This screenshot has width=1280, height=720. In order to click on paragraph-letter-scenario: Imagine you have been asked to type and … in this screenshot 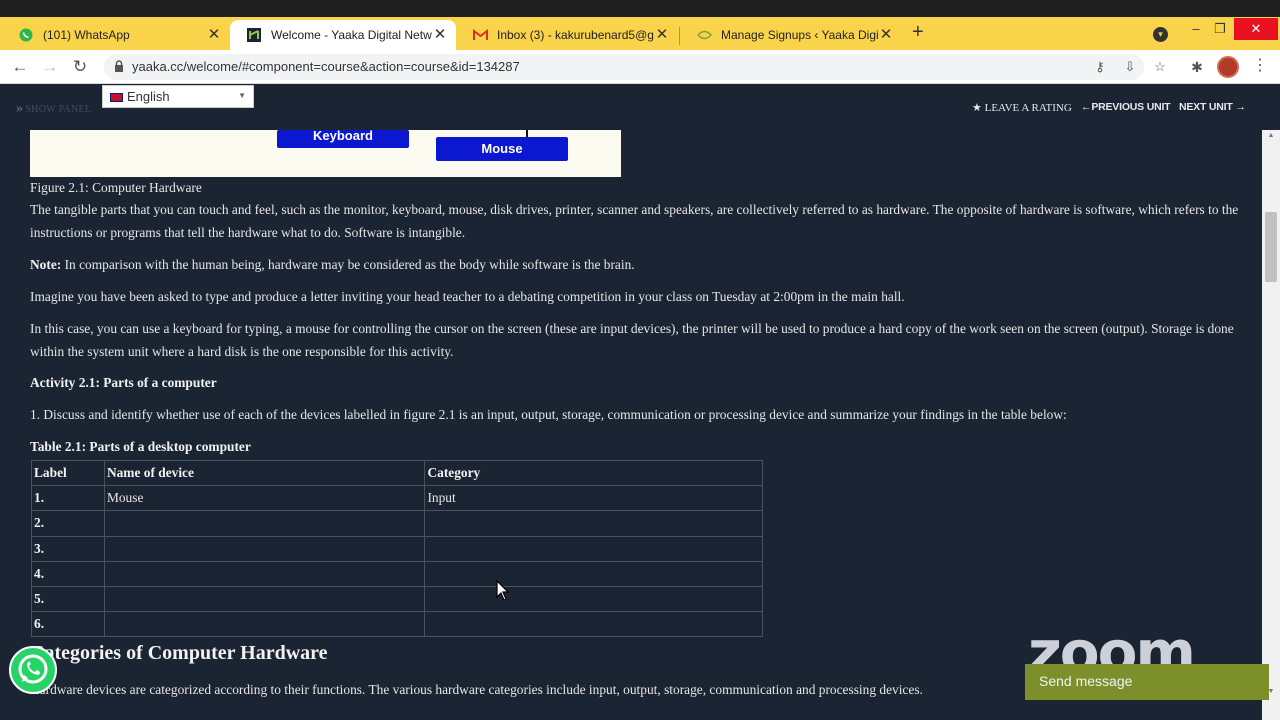, I will do `click(467, 296)`.